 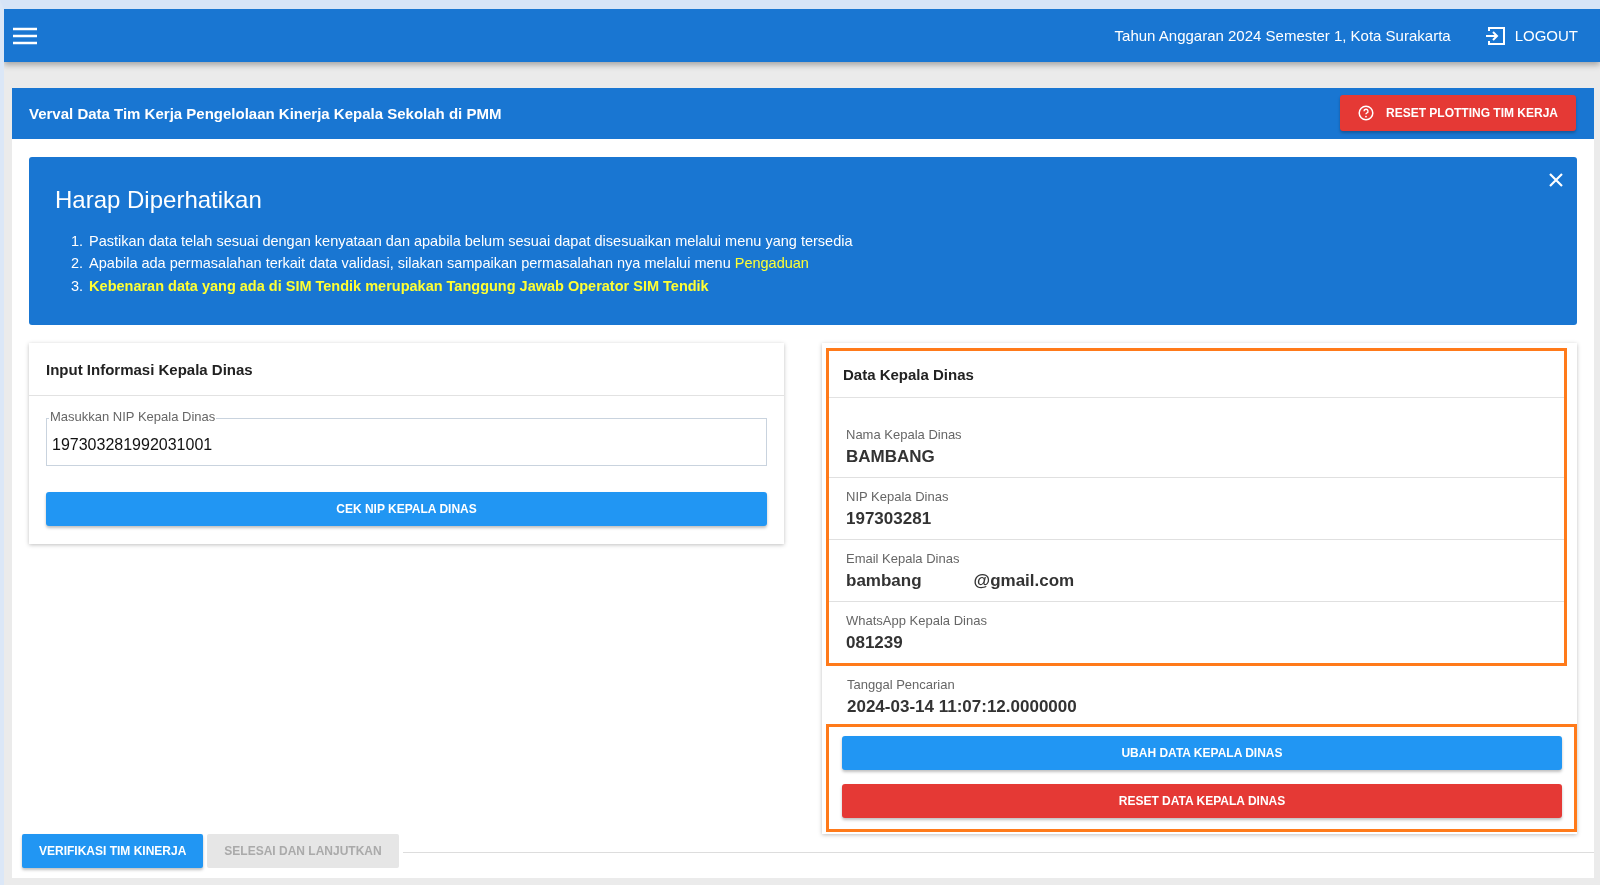 I want to click on field-value: 197303281, so click(x=889, y=519).